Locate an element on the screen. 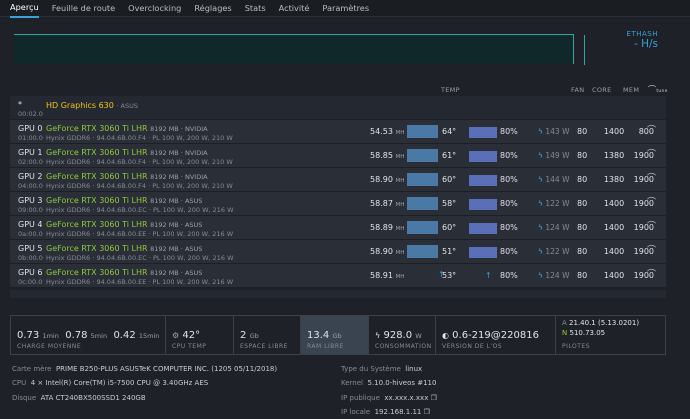 The width and height of the screenshot is (690, 419). igpu-bus: 00:02.0 is located at coordinates (30, 114).